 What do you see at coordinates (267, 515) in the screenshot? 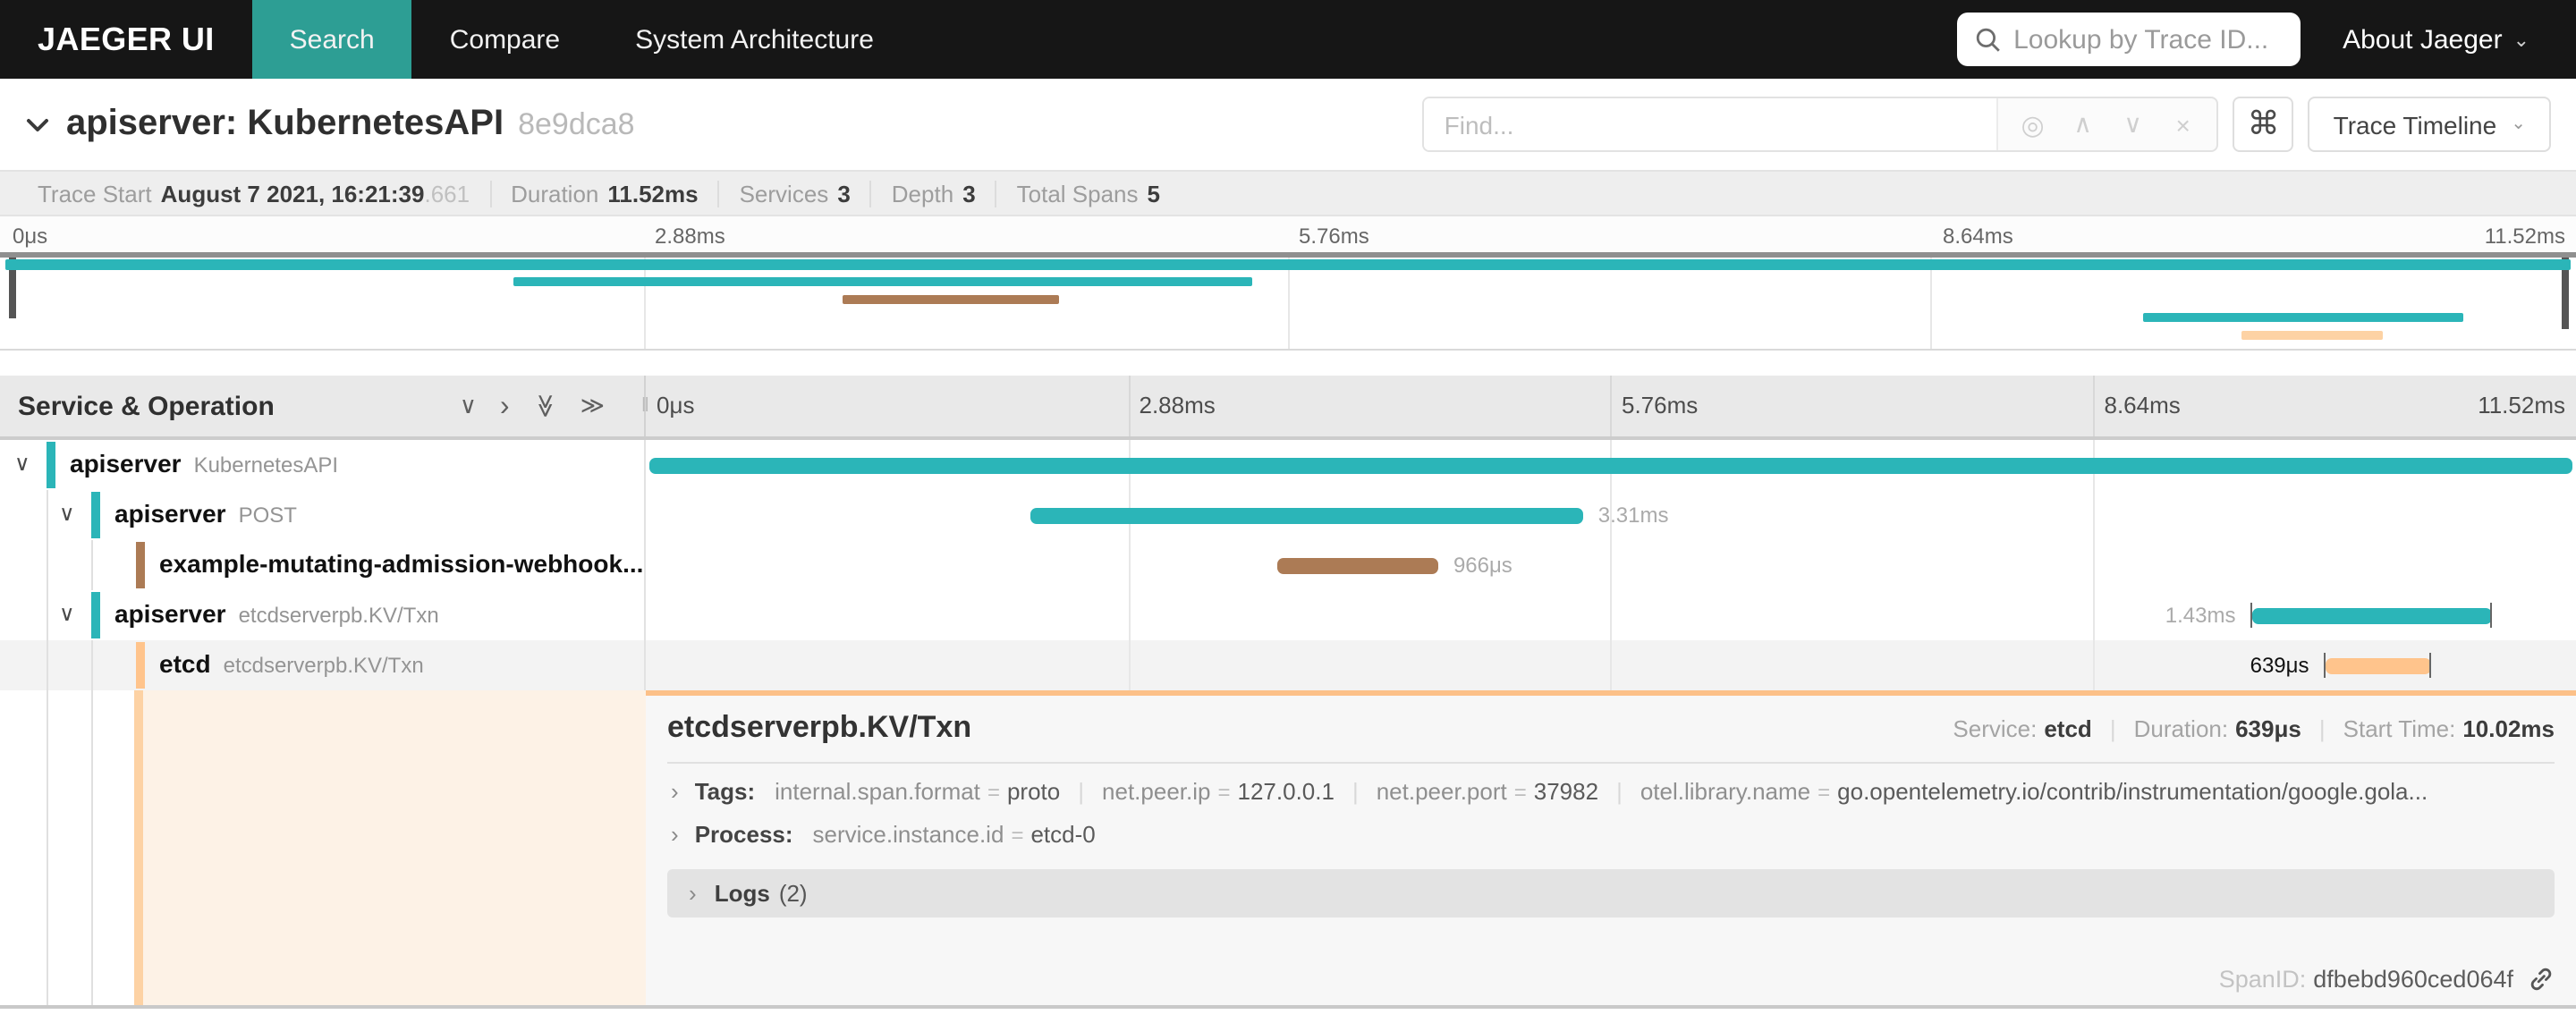
I see `span-operation: POST` at bounding box center [267, 515].